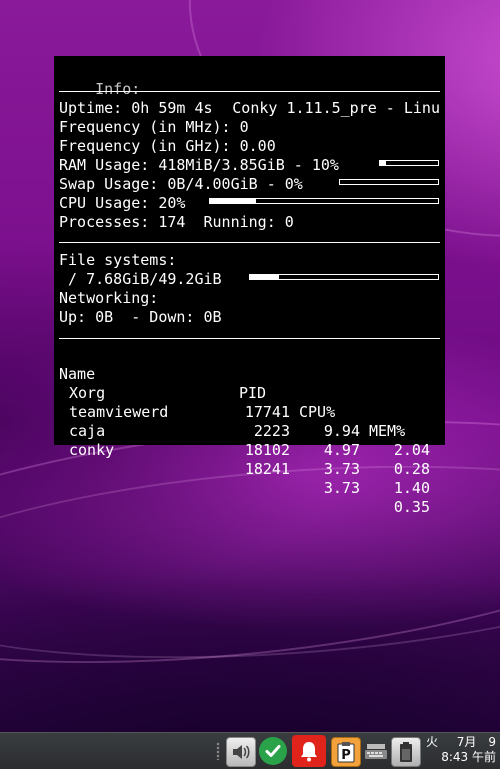 This screenshot has height=769, width=500. I want to click on clock-day: 火, so click(432, 742).